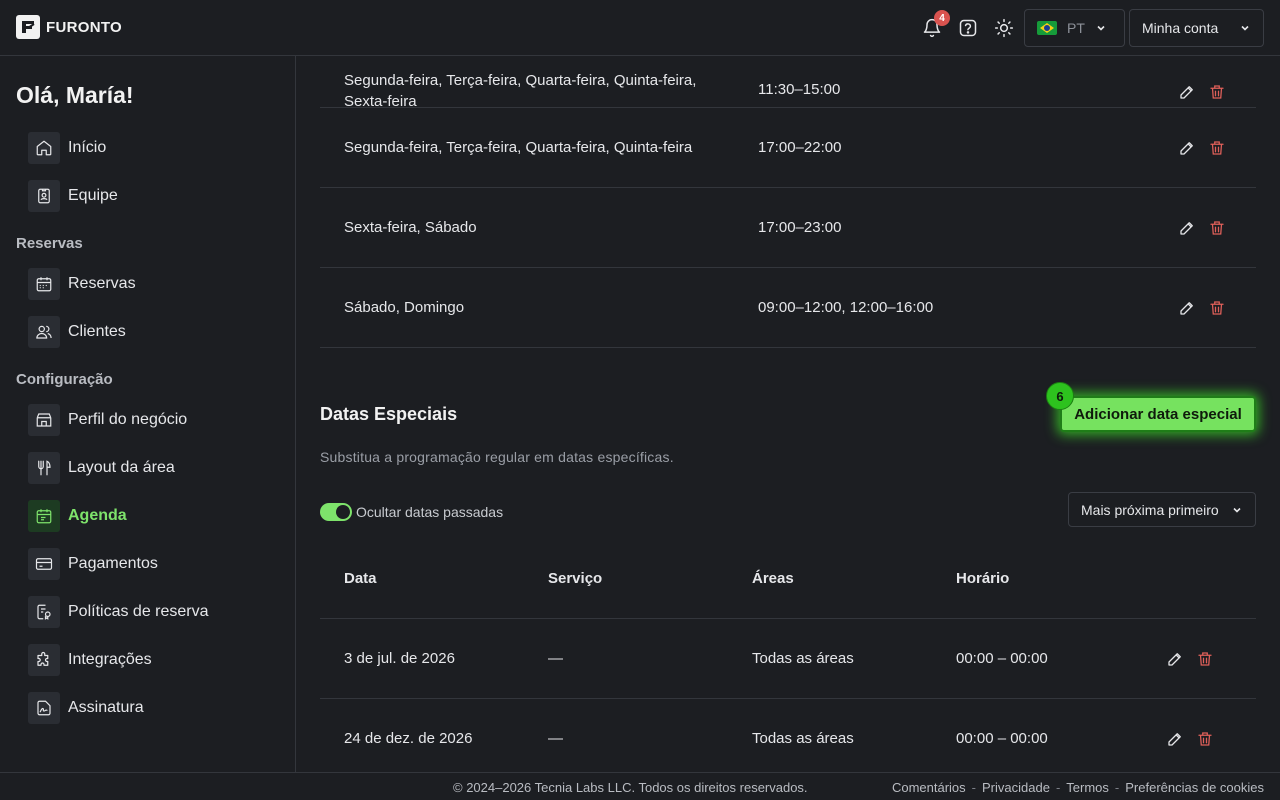  What do you see at coordinates (97, 331) in the screenshot?
I see `sidebar-item-label: Clientes` at bounding box center [97, 331].